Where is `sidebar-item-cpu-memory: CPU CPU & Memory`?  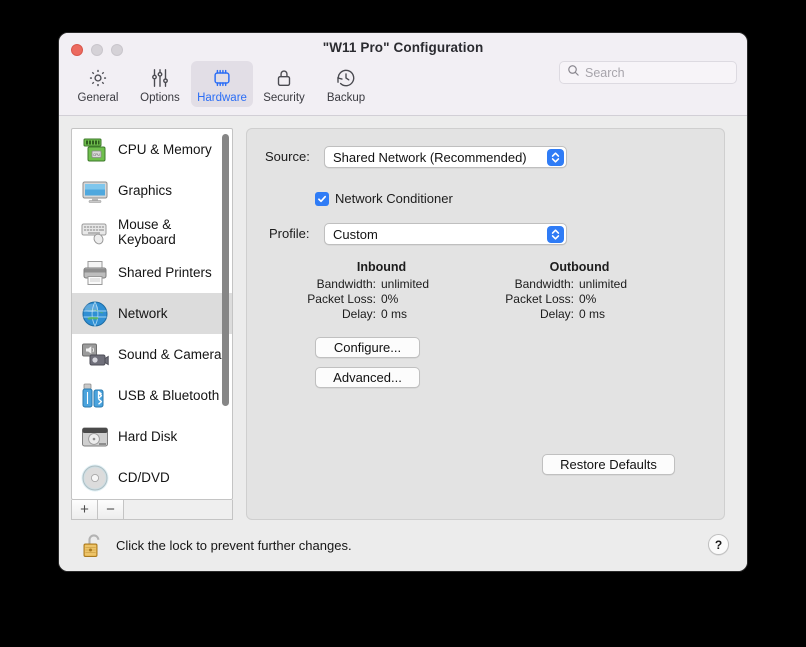 sidebar-item-cpu-memory: CPU CPU & Memory is located at coordinates (152, 149).